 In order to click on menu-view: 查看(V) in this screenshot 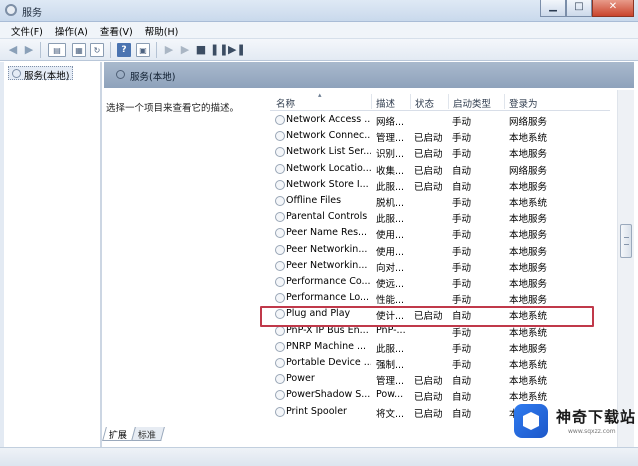, I will do `click(117, 30)`.